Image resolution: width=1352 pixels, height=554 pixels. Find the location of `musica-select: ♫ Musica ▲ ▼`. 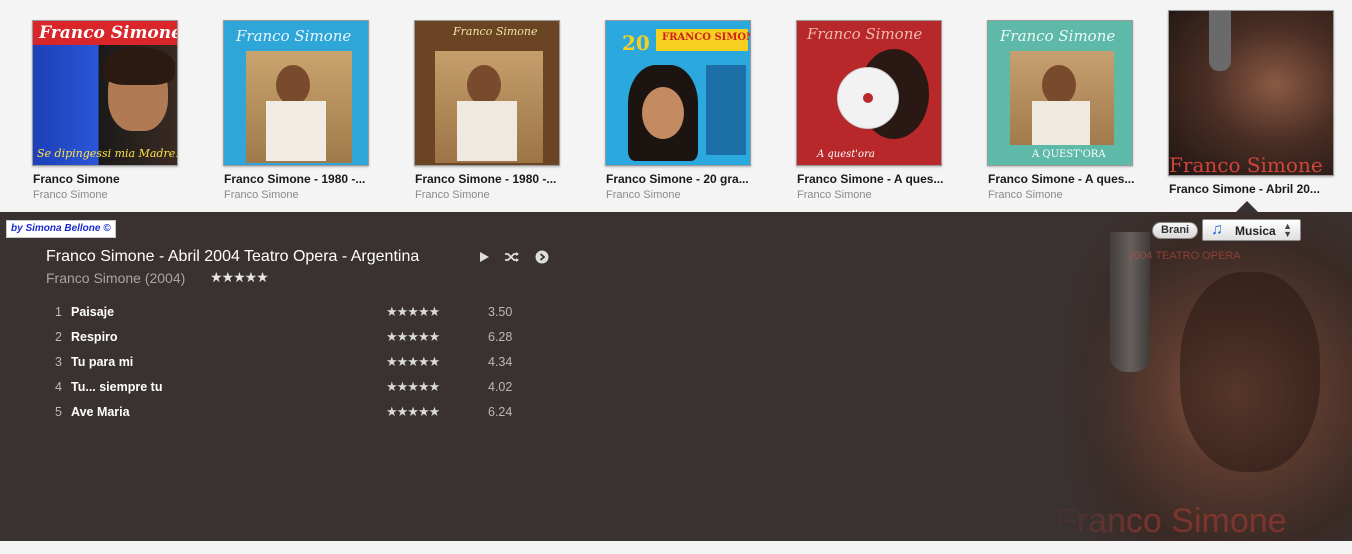

musica-select: ♫ Musica ▲ ▼ is located at coordinates (1251, 230).